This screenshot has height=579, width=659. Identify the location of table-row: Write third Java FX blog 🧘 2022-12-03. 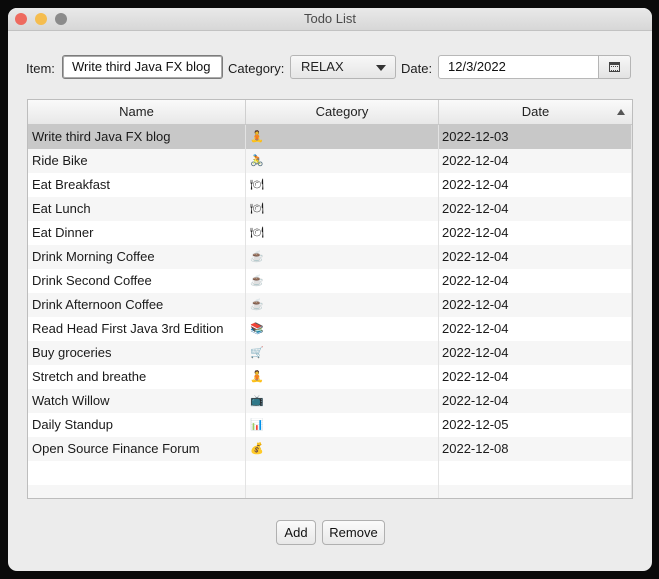
(330, 137).